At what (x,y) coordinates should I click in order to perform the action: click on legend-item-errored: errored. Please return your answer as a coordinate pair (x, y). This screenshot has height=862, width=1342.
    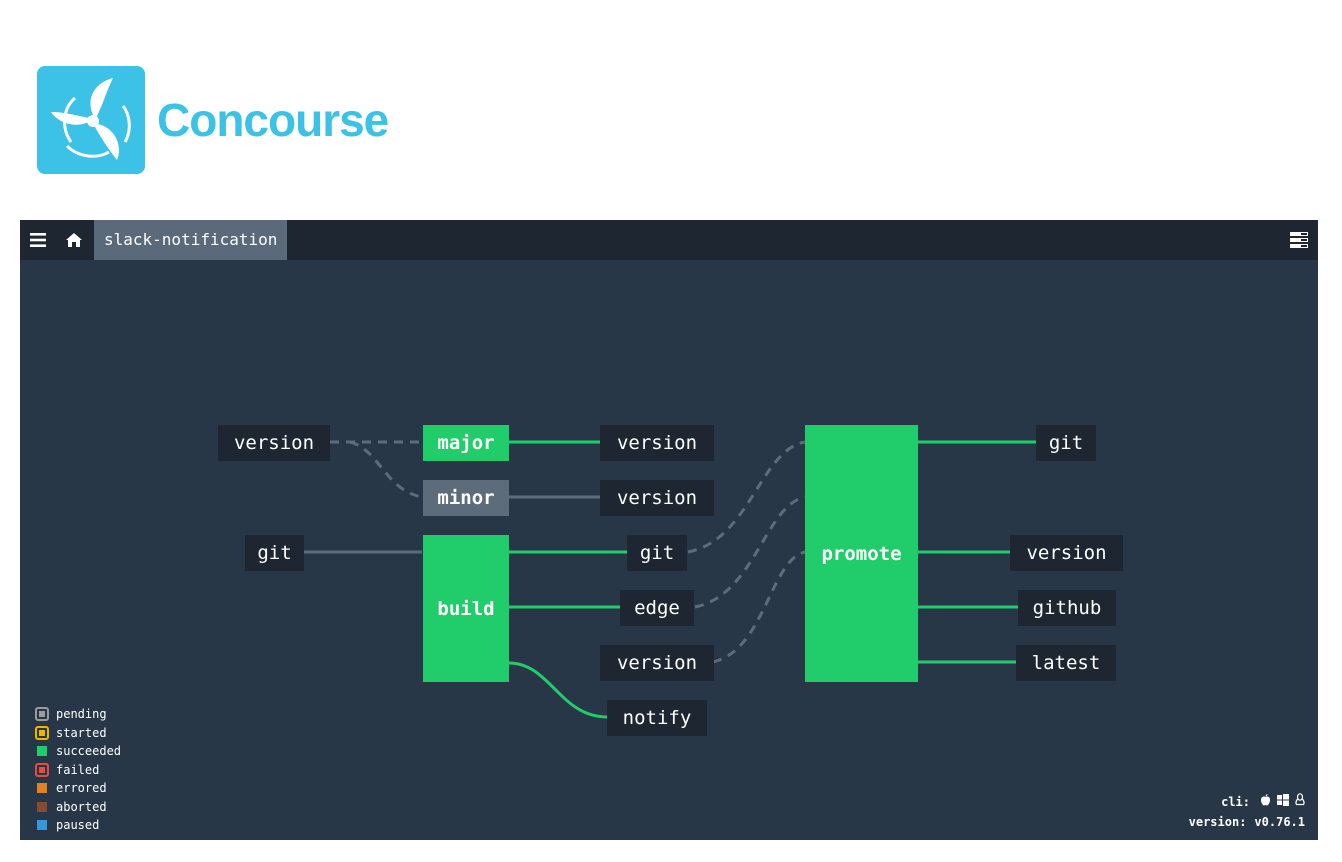
    Looking at the image, I should click on (77, 788).